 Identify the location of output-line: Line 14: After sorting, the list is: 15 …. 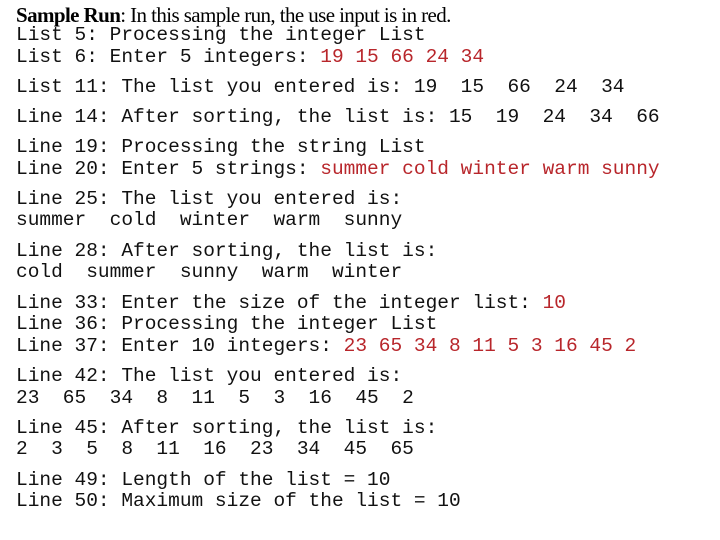
(338, 117).